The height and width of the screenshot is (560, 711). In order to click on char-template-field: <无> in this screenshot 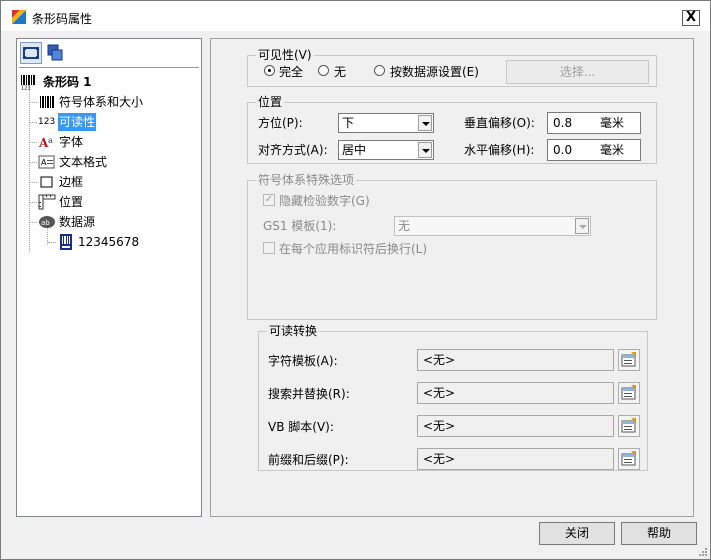, I will do `click(515, 360)`.